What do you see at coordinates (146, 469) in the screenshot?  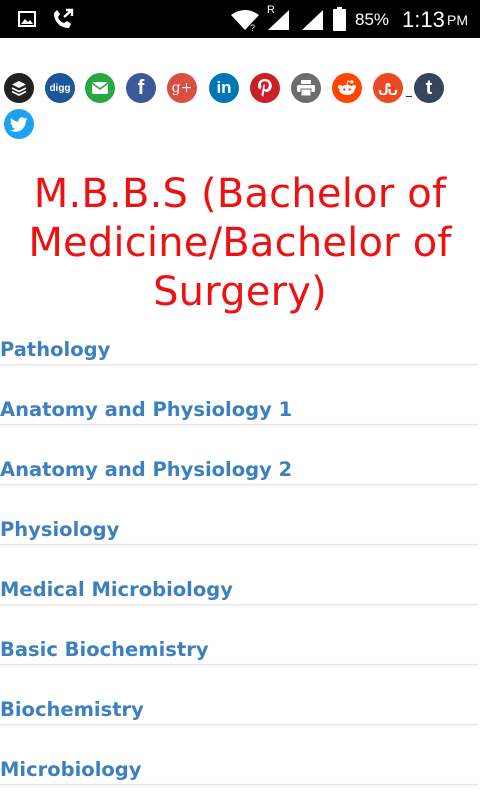 I see `subject-link: Anatomy and Physiology 2` at bounding box center [146, 469].